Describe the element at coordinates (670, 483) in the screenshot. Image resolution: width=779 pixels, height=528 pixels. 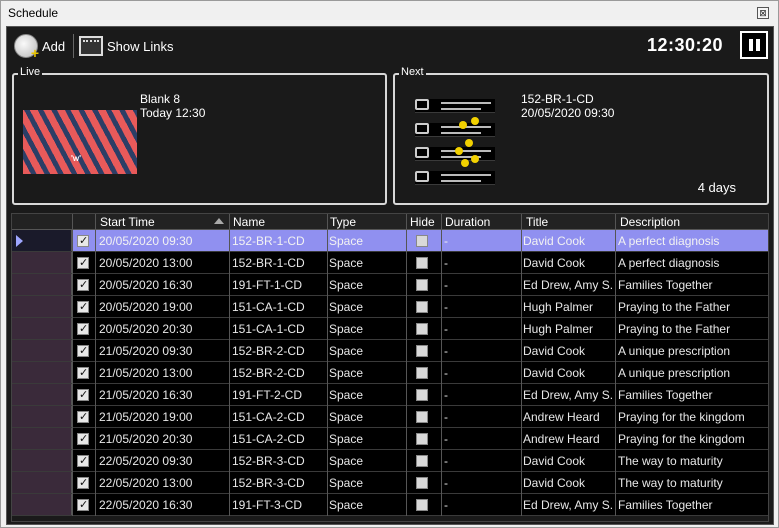
I see `cell-description: The way to maturity` at that location.